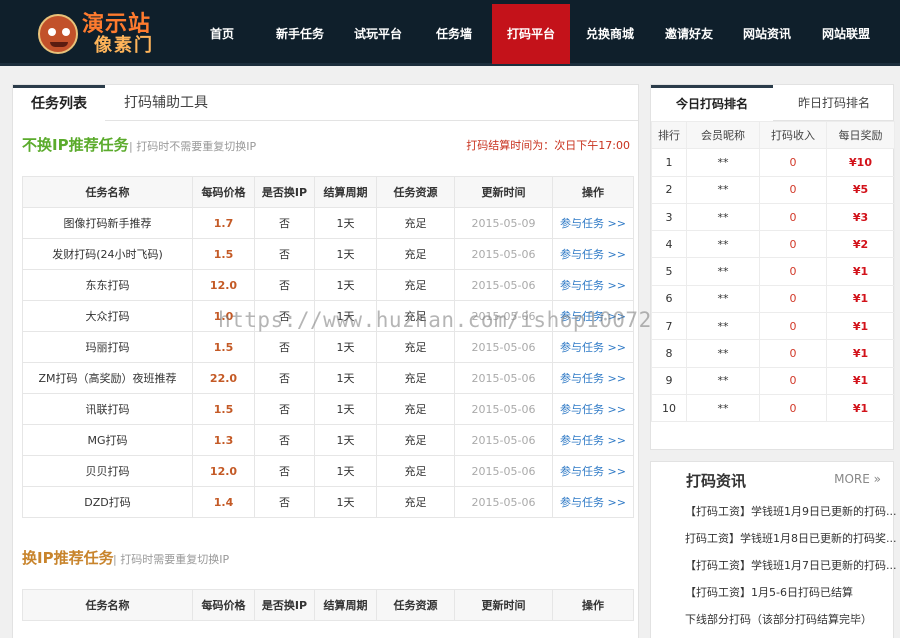  Describe the element at coordinates (345, 192) in the screenshot. I see `column-header-task-cycle: 结算周期` at that location.